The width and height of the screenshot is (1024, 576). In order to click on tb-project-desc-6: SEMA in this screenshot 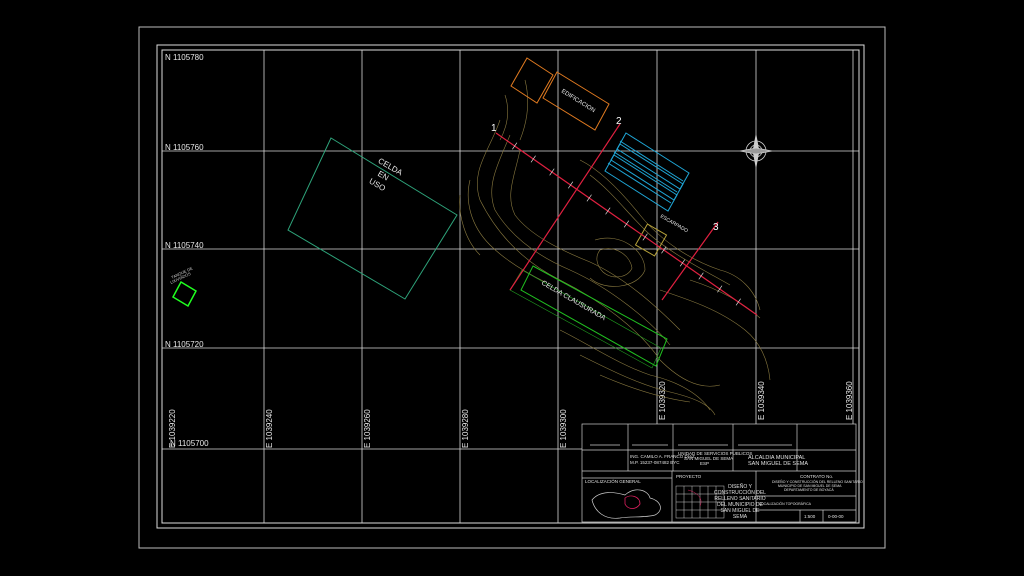, I will do `click(740, 517)`.